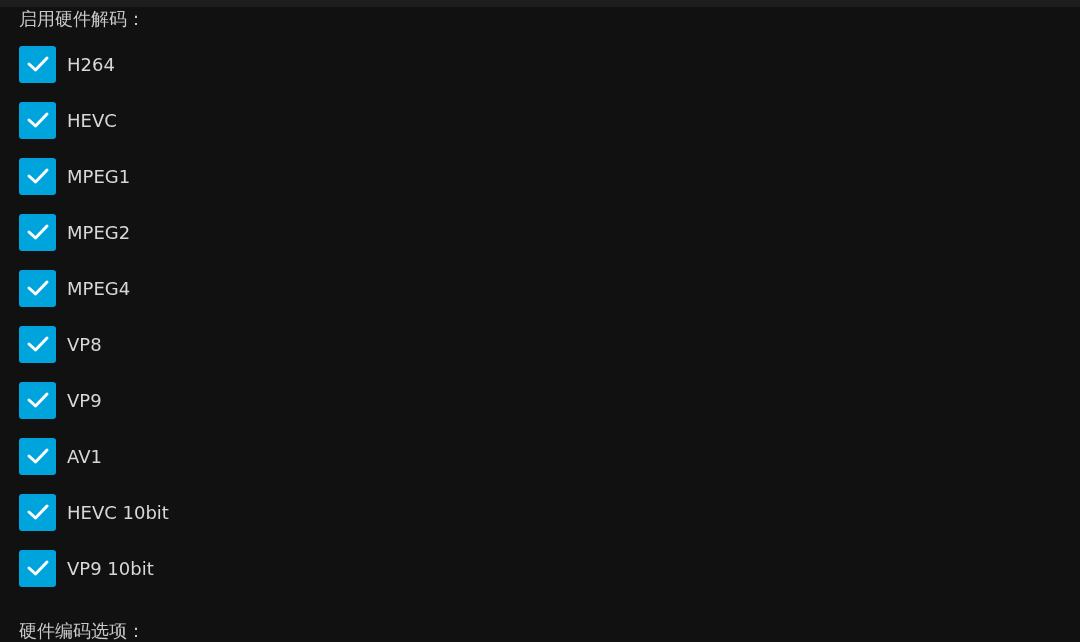  Describe the element at coordinates (84, 344) in the screenshot. I see `checkbox-label: VP8` at that location.